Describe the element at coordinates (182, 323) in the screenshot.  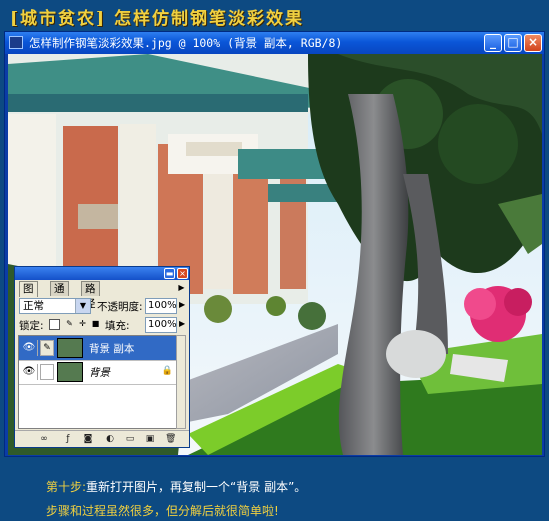
I see `fill-arrow-icon: ▶` at that location.